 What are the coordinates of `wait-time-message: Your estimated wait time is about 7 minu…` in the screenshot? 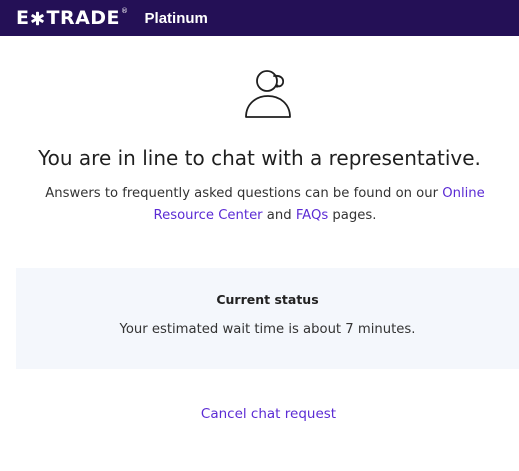 It's located at (267, 329).